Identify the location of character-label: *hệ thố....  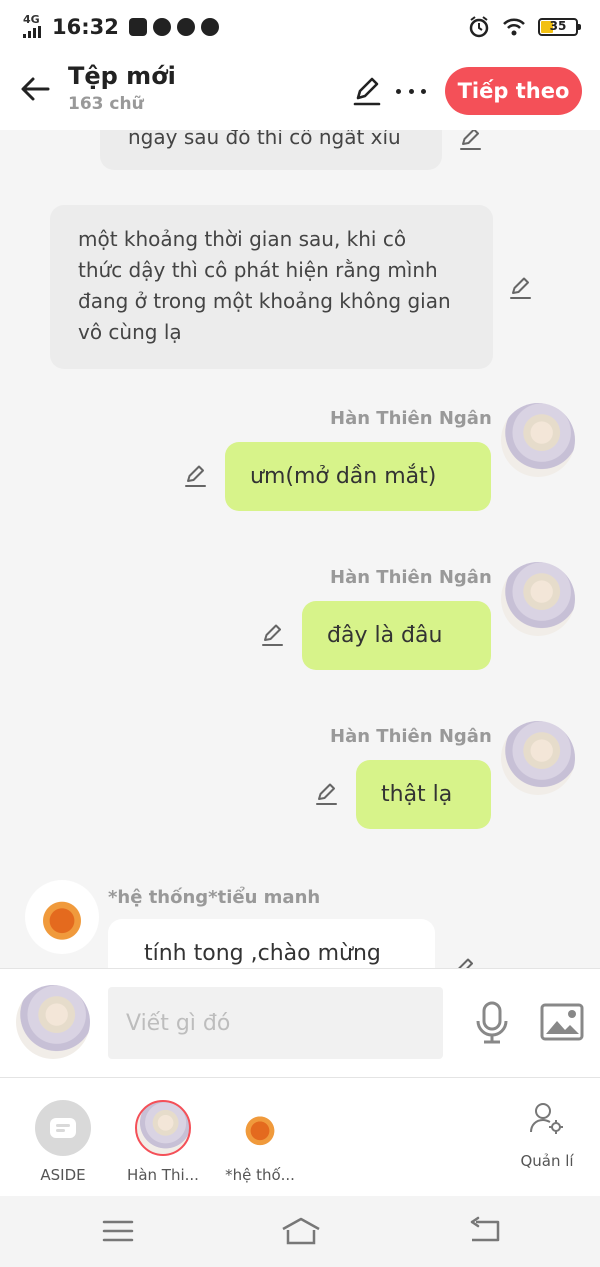
(260, 1175).